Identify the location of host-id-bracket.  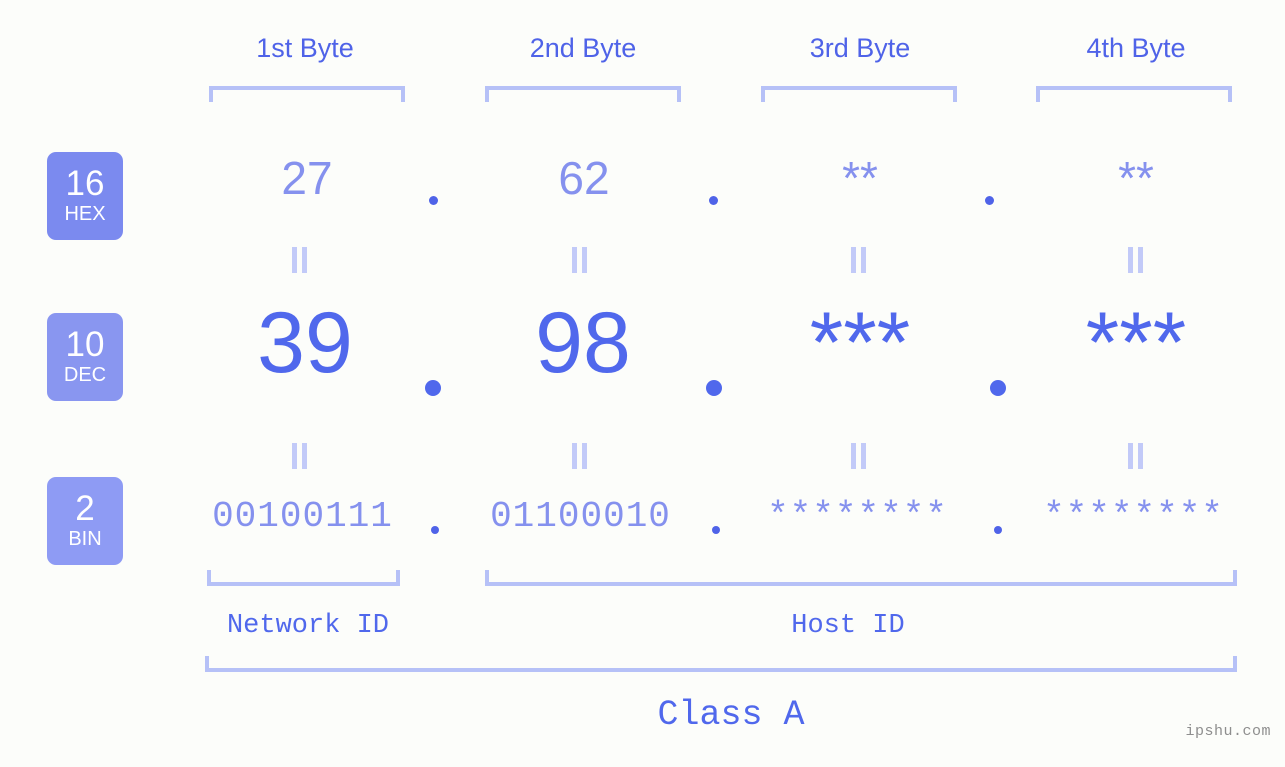
(861, 578).